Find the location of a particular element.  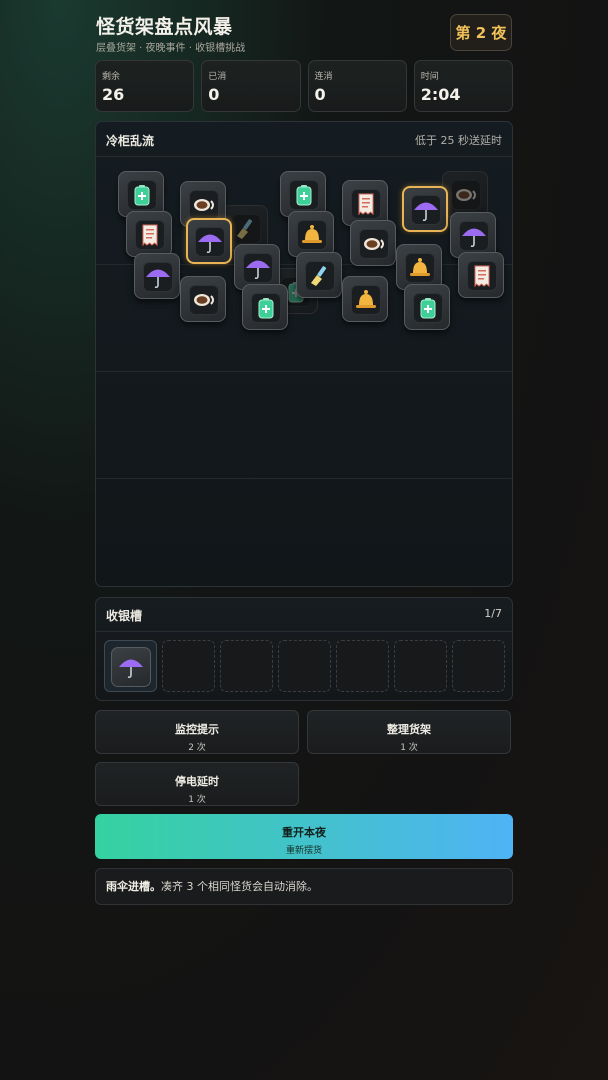

tray-title: 收银槽 is located at coordinates (124, 616).